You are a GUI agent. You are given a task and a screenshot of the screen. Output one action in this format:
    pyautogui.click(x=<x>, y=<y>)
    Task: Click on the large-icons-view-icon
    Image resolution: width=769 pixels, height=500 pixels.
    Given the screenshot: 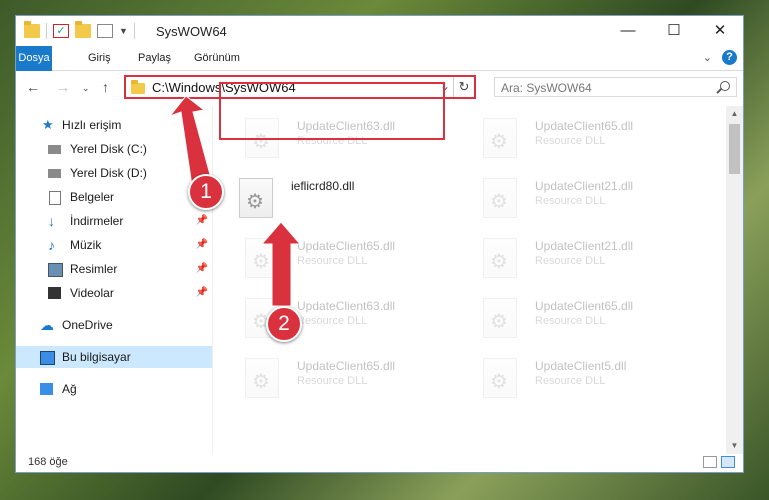 What is the action you would take?
    pyautogui.click(x=728, y=462)
    